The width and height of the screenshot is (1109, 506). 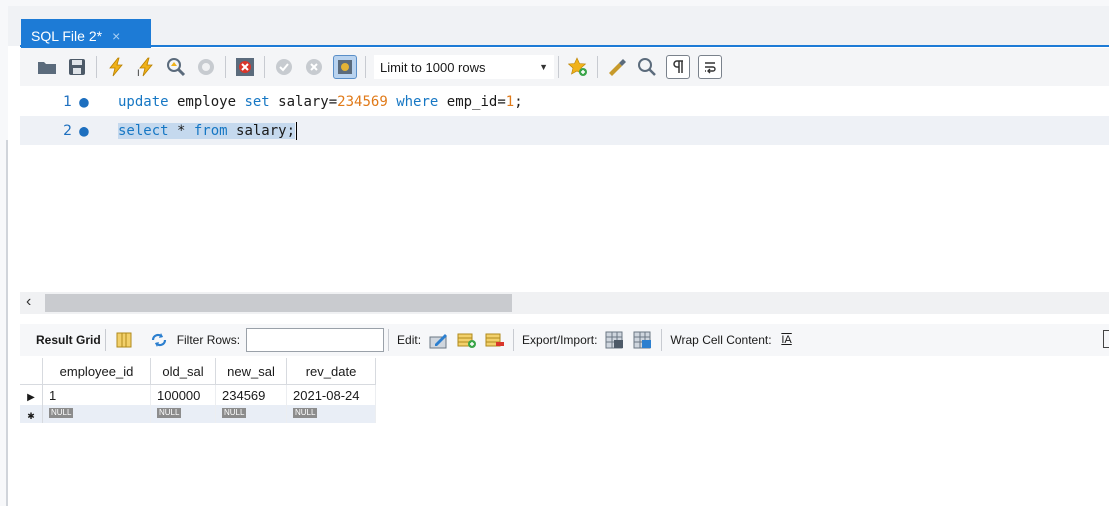 What do you see at coordinates (96, 371) in the screenshot?
I see `column-header: employee_id` at bounding box center [96, 371].